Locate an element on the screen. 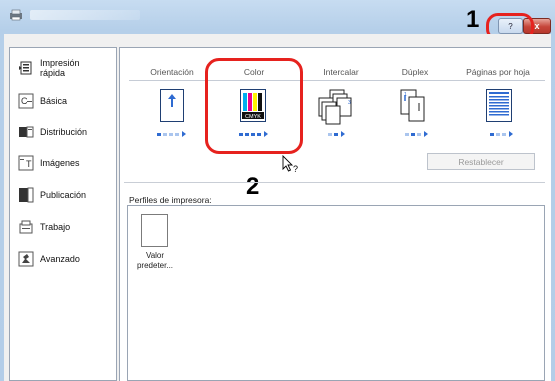  svg-text: 1 is located at coordinates (405, 95).